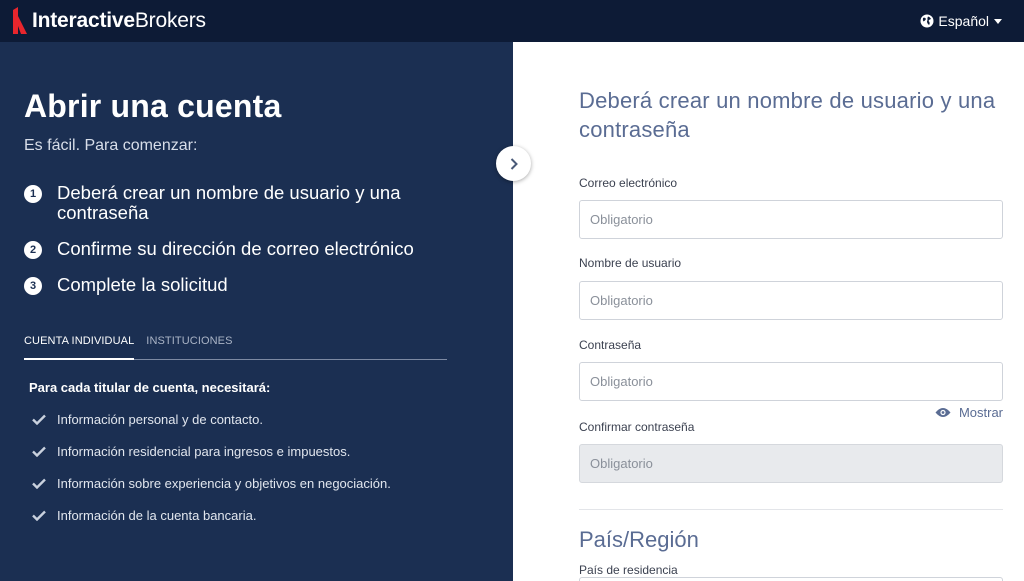 This screenshot has width=1024, height=581. I want to click on brand-name: InteractiveBrokers, so click(119, 21).